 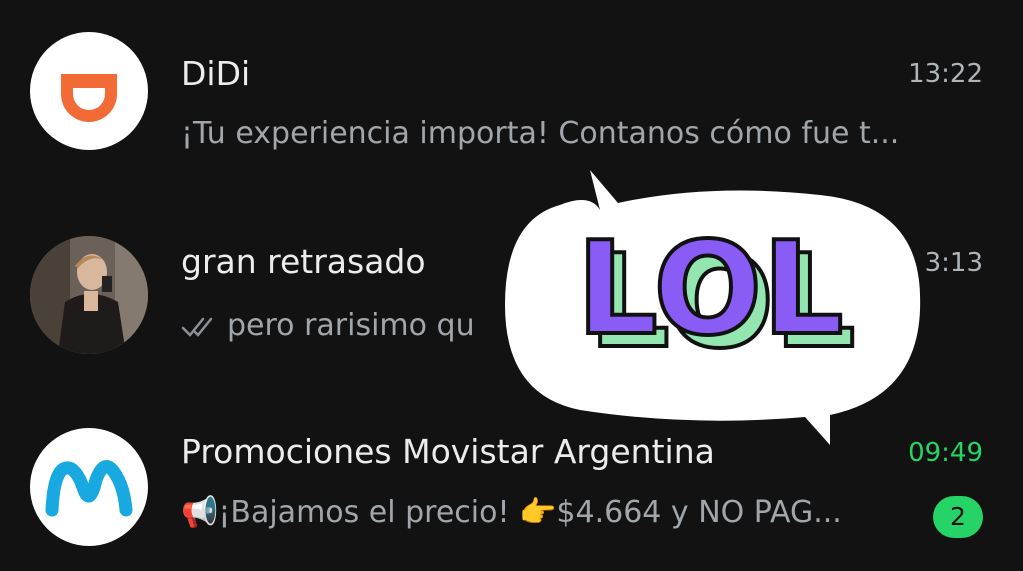 What do you see at coordinates (303, 261) in the screenshot?
I see `chat-name: gran retrasado` at bounding box center [303, 261].